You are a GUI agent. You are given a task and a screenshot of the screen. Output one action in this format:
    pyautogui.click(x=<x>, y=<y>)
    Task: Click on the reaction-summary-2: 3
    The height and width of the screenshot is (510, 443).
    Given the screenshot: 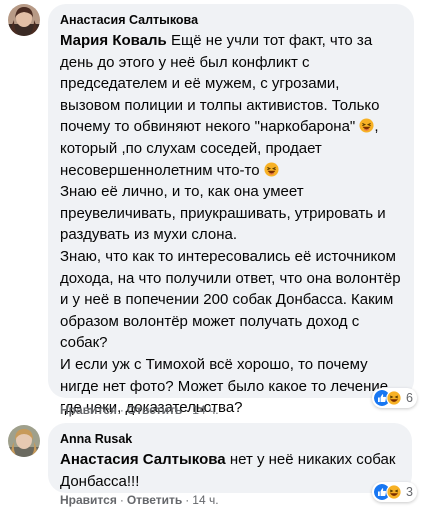 What is the action you would take?
    pyautogui.click(x=394, y=492)
    